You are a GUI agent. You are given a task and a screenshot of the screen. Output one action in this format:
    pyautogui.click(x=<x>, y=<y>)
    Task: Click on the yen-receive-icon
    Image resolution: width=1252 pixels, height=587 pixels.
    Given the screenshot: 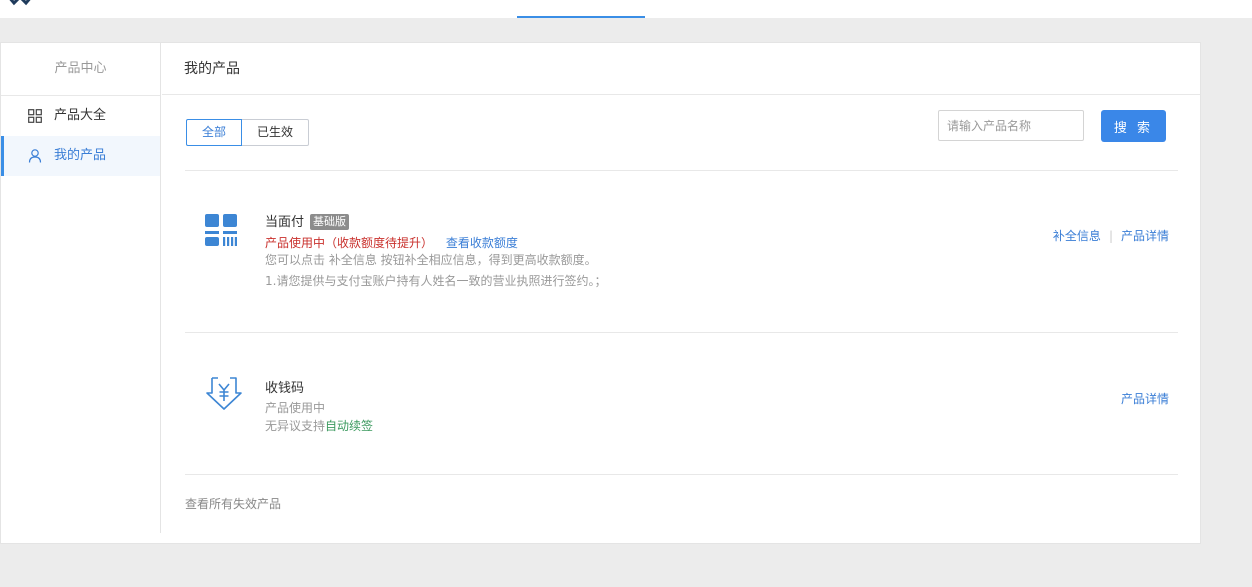 What is the action you would take?
    pyautogui.click(x=224, y=393)
    